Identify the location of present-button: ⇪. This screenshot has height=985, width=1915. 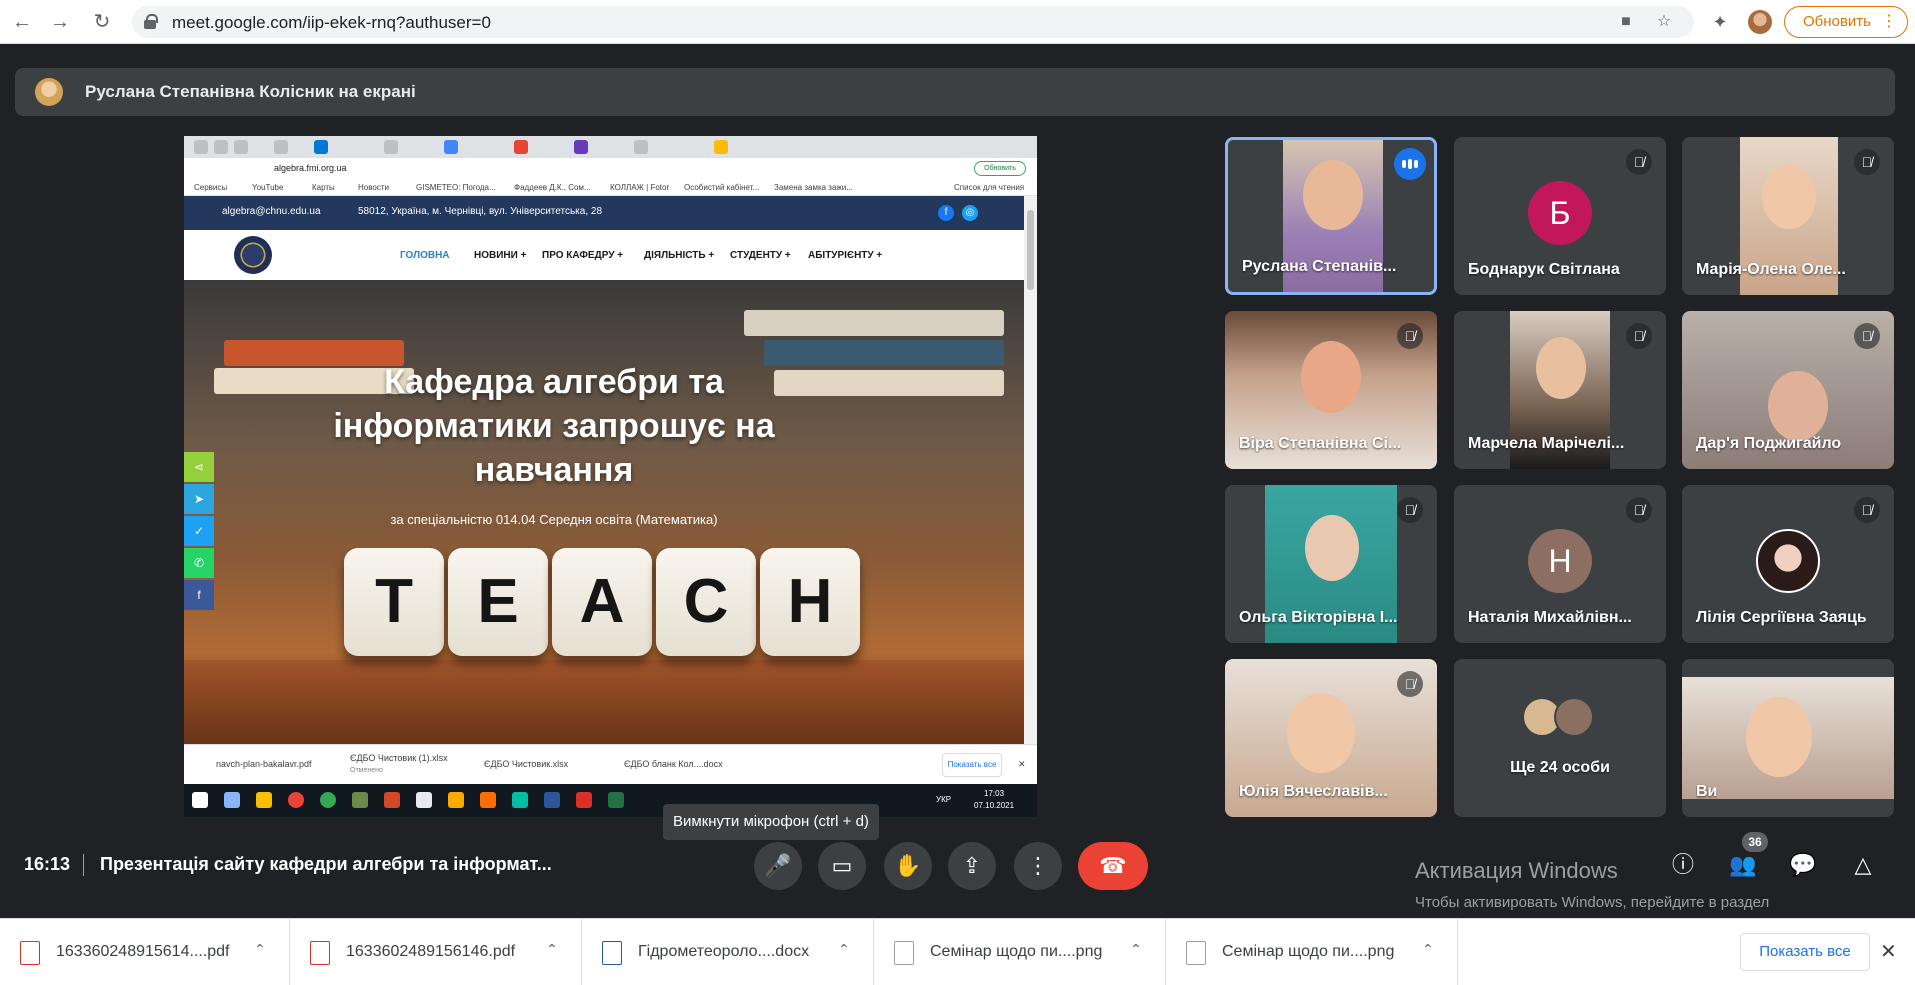
(972, 866).